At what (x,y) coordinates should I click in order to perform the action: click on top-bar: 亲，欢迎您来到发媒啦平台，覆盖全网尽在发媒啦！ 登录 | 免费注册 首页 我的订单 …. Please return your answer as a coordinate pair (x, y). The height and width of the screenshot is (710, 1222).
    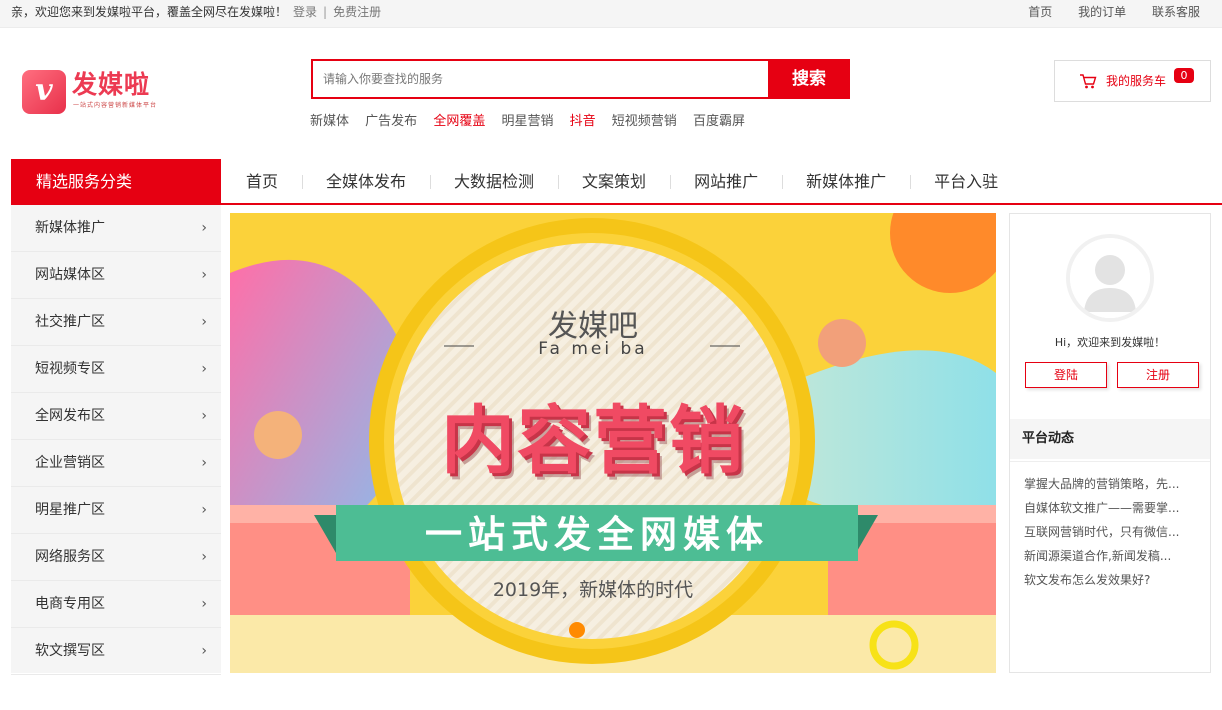
    Looking at the image, I should click on (611, 14).